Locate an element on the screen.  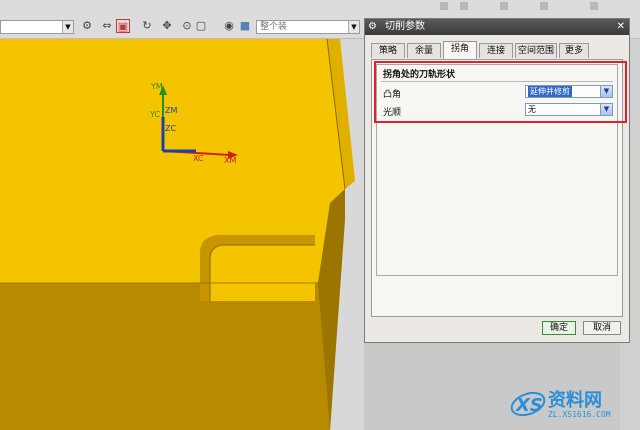
snap-icon: ⚙ is located at coordinates (87, 26).